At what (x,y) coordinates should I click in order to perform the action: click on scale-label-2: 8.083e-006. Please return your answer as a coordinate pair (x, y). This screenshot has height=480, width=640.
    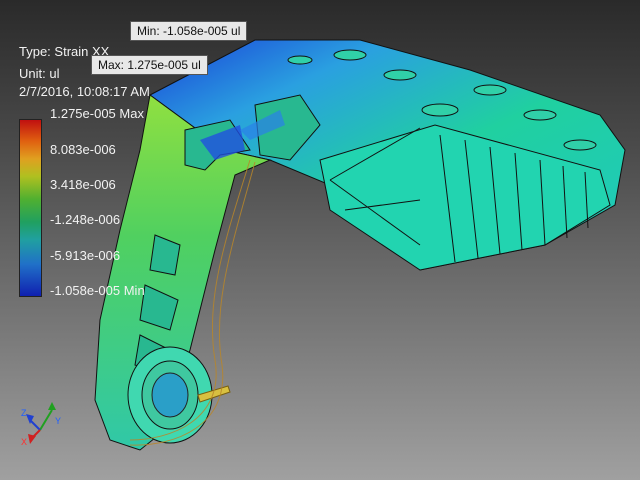
    Looking at the image, I should click on (83, 149).